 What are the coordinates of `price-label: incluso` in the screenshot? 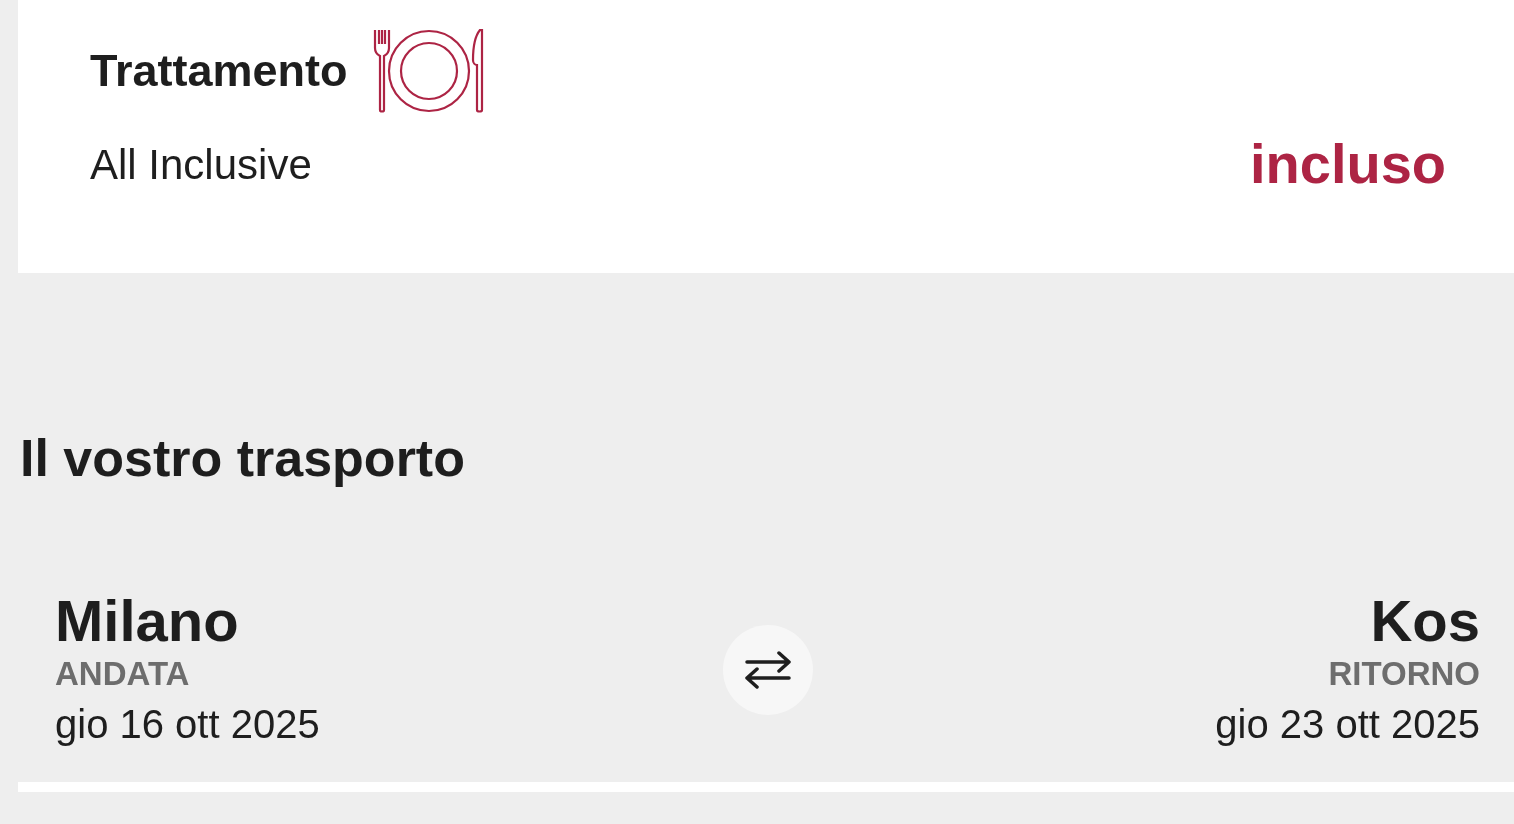 It's located at (1347, 164).